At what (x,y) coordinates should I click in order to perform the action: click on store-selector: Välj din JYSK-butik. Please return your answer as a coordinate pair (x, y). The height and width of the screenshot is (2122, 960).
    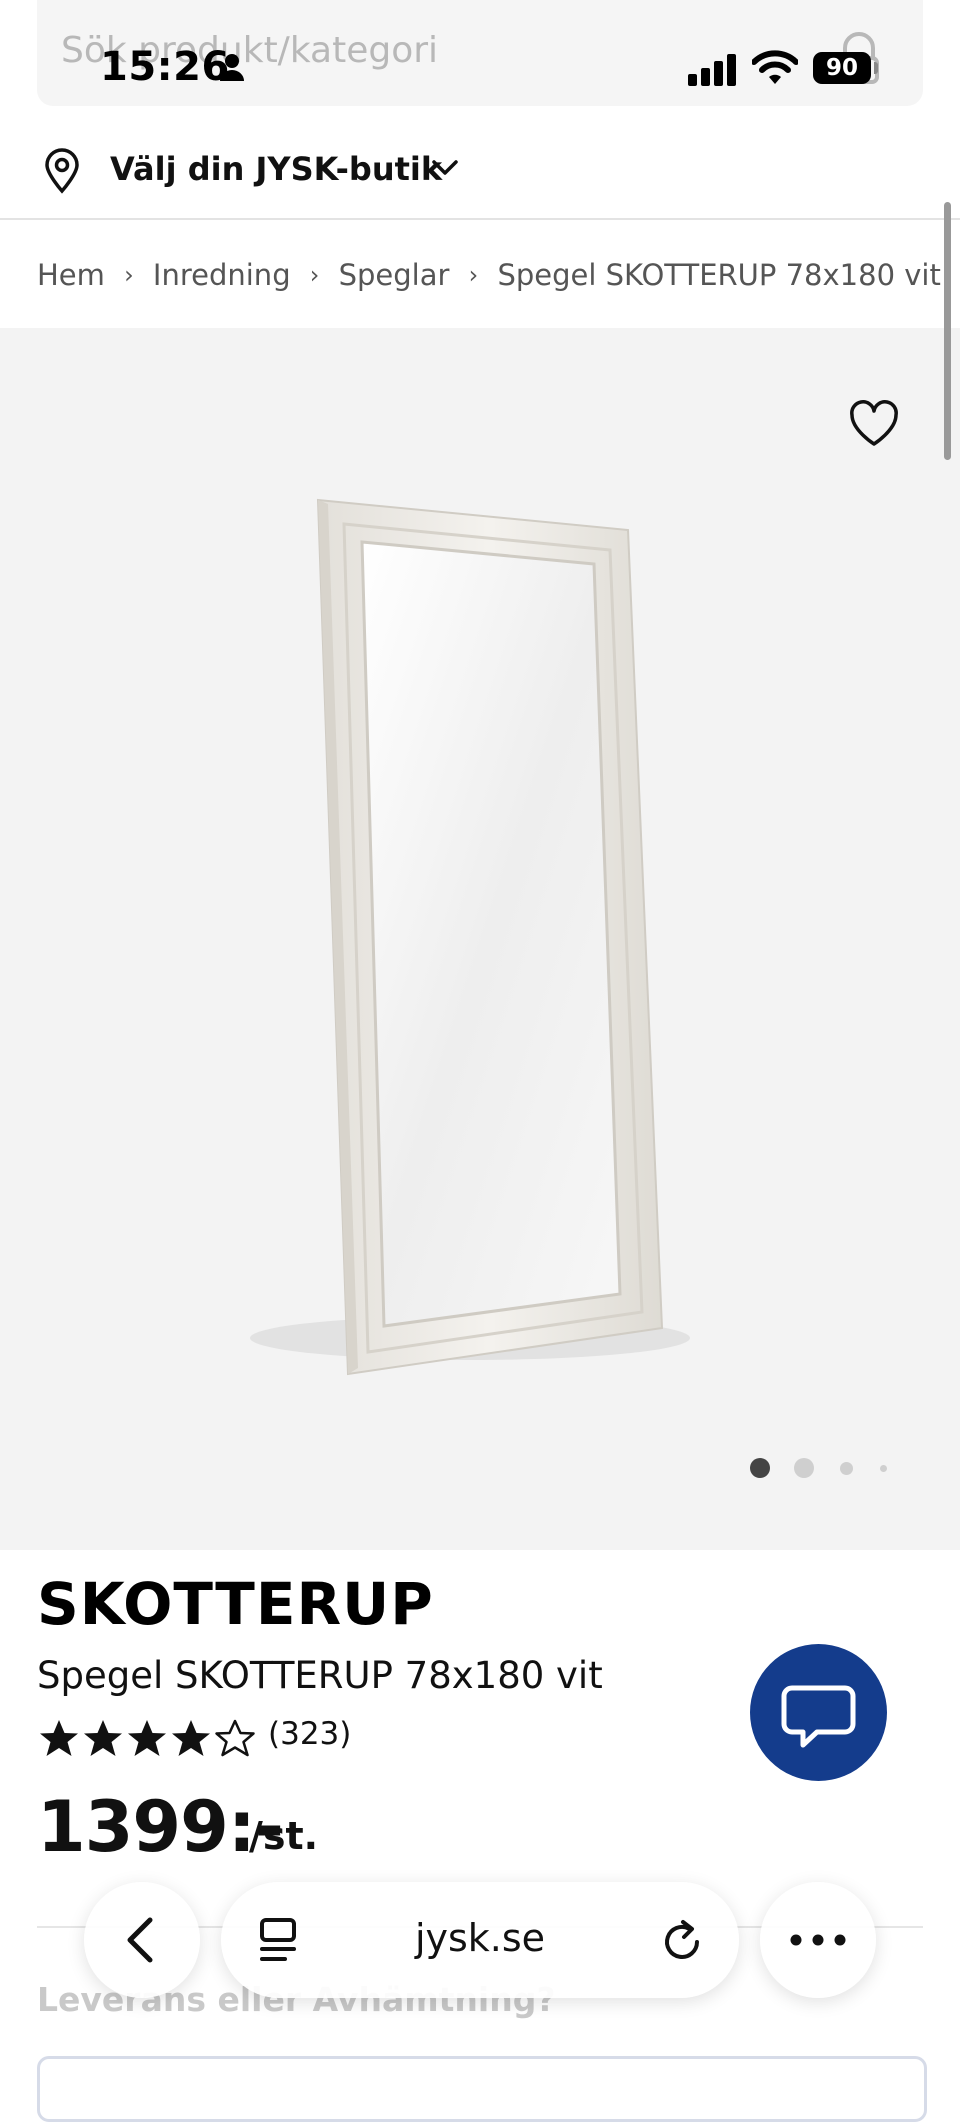
    Looking at the image, I should click on (480, 174).